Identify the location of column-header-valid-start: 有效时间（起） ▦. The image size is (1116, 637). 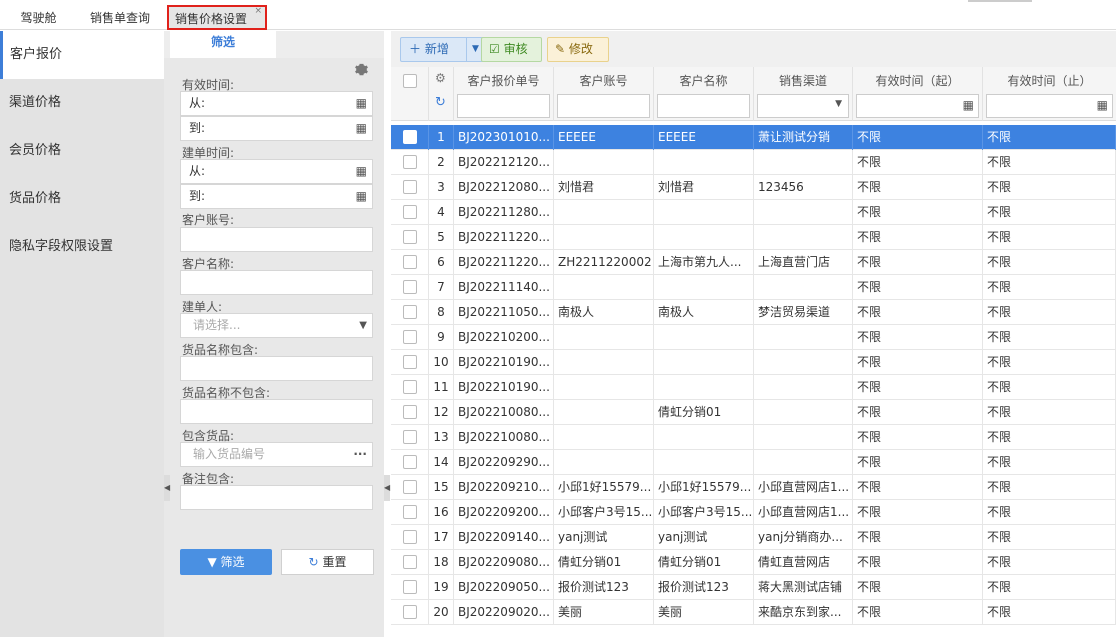
(918, 94).